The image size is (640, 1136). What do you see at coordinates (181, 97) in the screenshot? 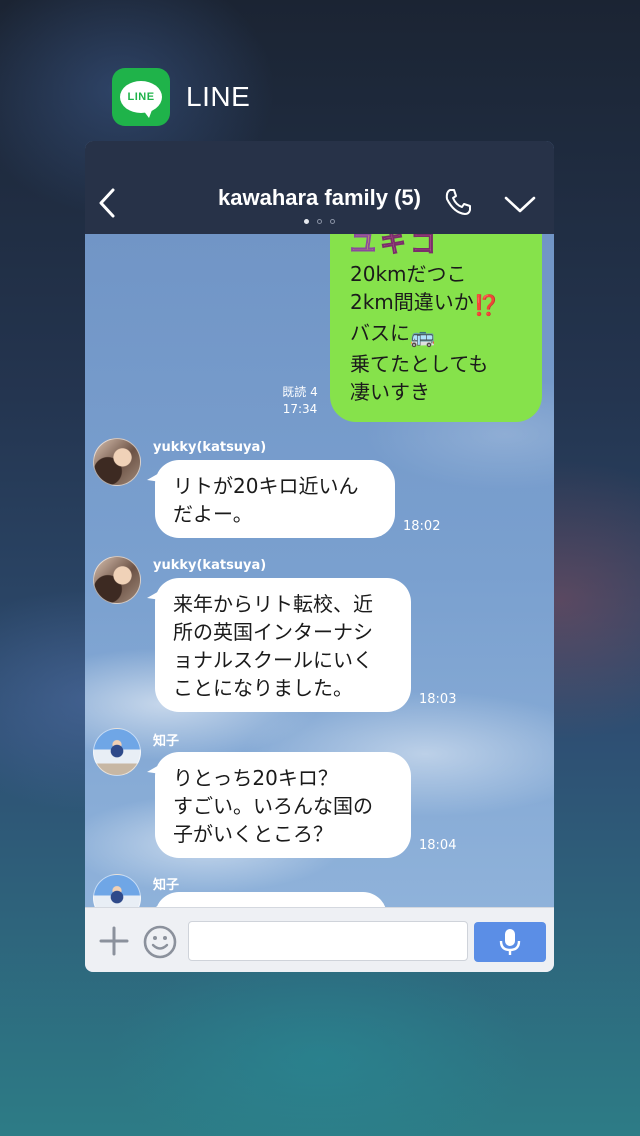
I see `app-switcher-header: LINE LINE` at bounding box center [181, 97].